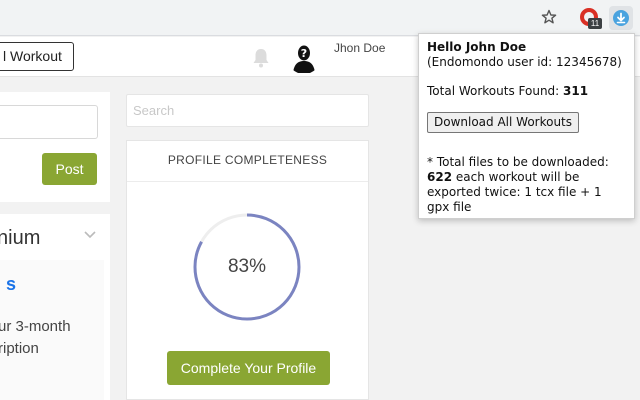 The image size is (640, 400). I want to click on chevron-down-icon, so click(90, 234).